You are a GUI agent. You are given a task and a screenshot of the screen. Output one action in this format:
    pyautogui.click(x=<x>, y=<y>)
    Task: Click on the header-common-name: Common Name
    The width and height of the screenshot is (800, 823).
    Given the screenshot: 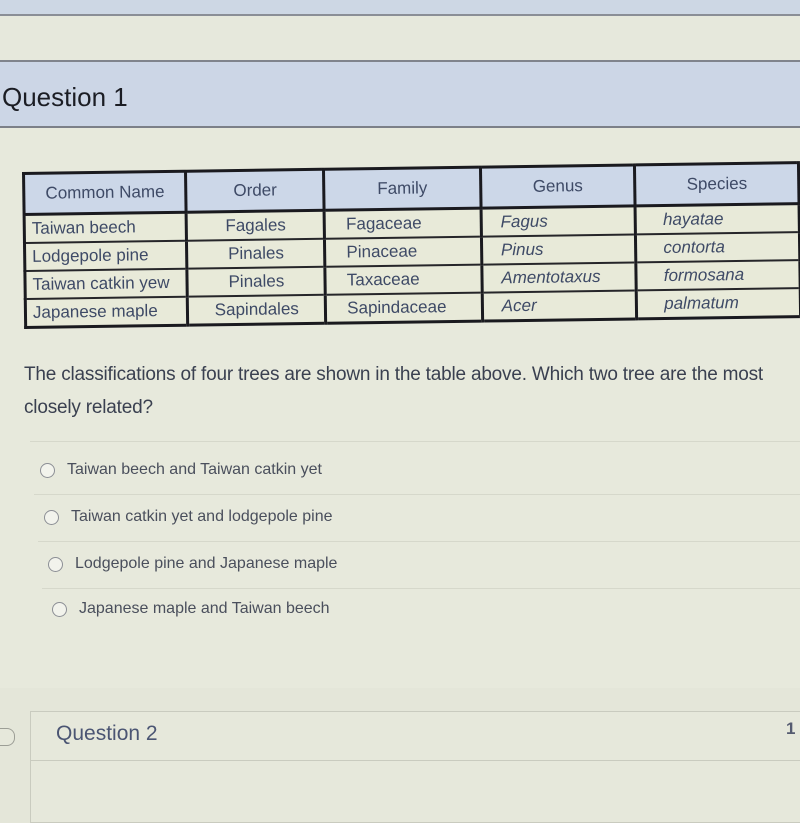 What is the action you would take?
    pyautogui.click(x=105, y=193)
    